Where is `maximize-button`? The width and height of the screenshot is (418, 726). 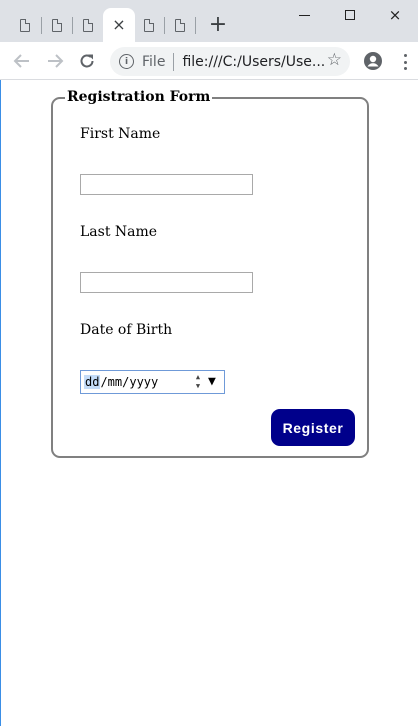
maximize-button is located at coordinates (350, 15).